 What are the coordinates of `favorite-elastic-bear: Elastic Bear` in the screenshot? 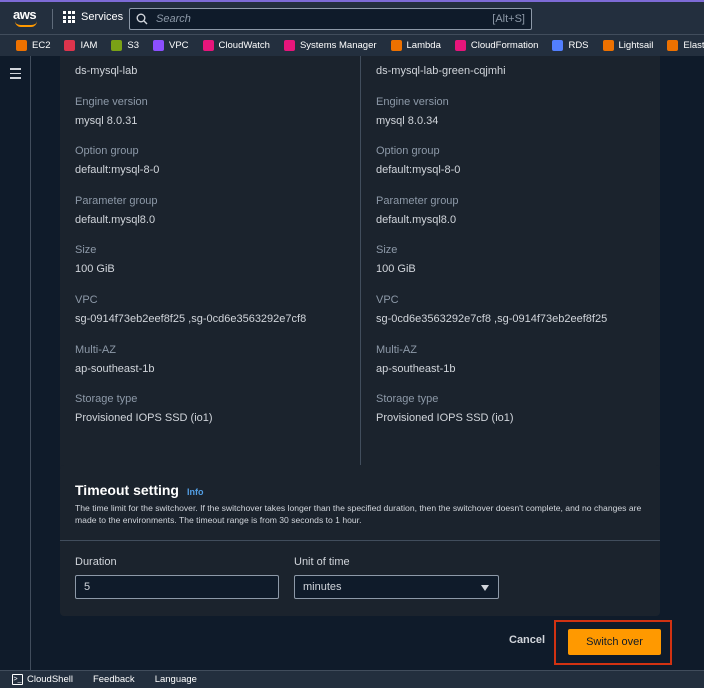 It's located at (685, 45).